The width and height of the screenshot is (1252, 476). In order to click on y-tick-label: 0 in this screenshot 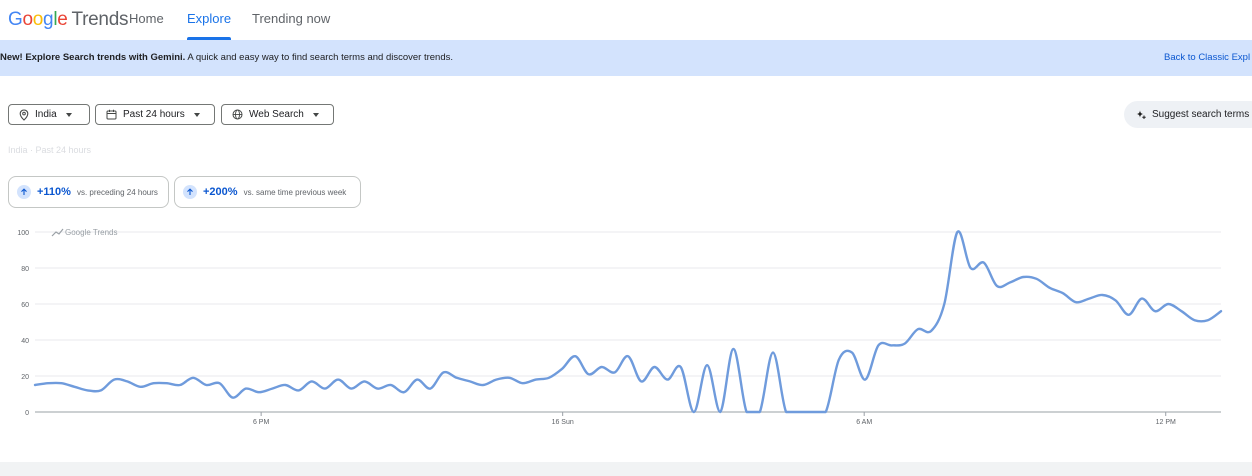, I will do `click(27, 413)`.